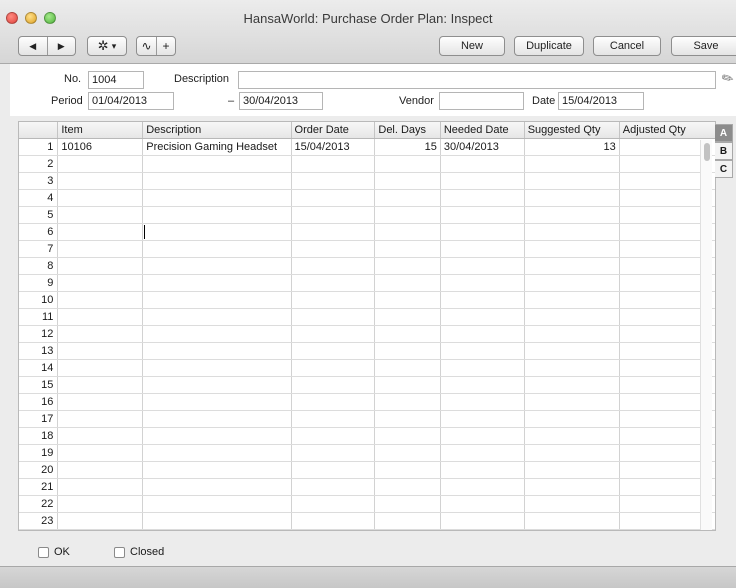 The width and height of the screenshot is (736, 588). I want to click on matrix-scrollbar, so click(706, 335).